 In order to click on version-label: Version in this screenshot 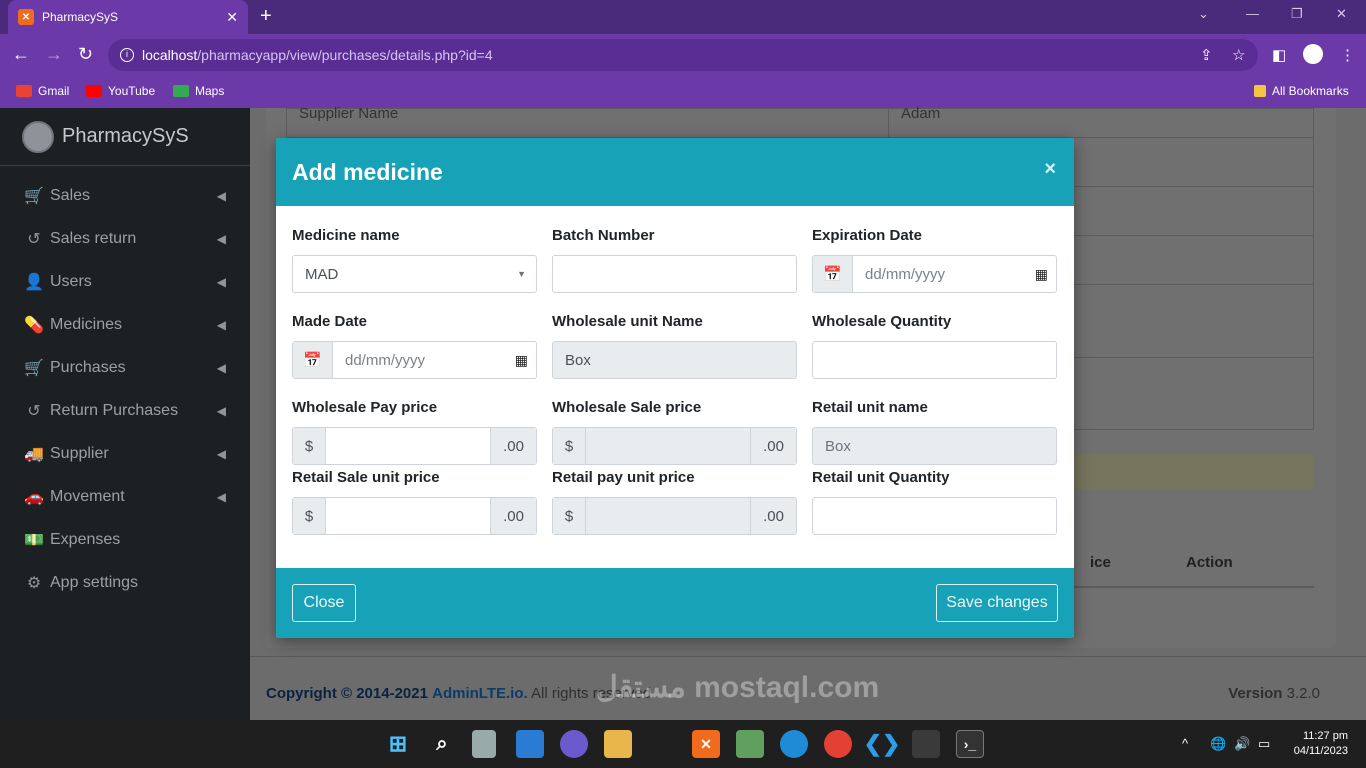, I will do `click(1255, 693)`.